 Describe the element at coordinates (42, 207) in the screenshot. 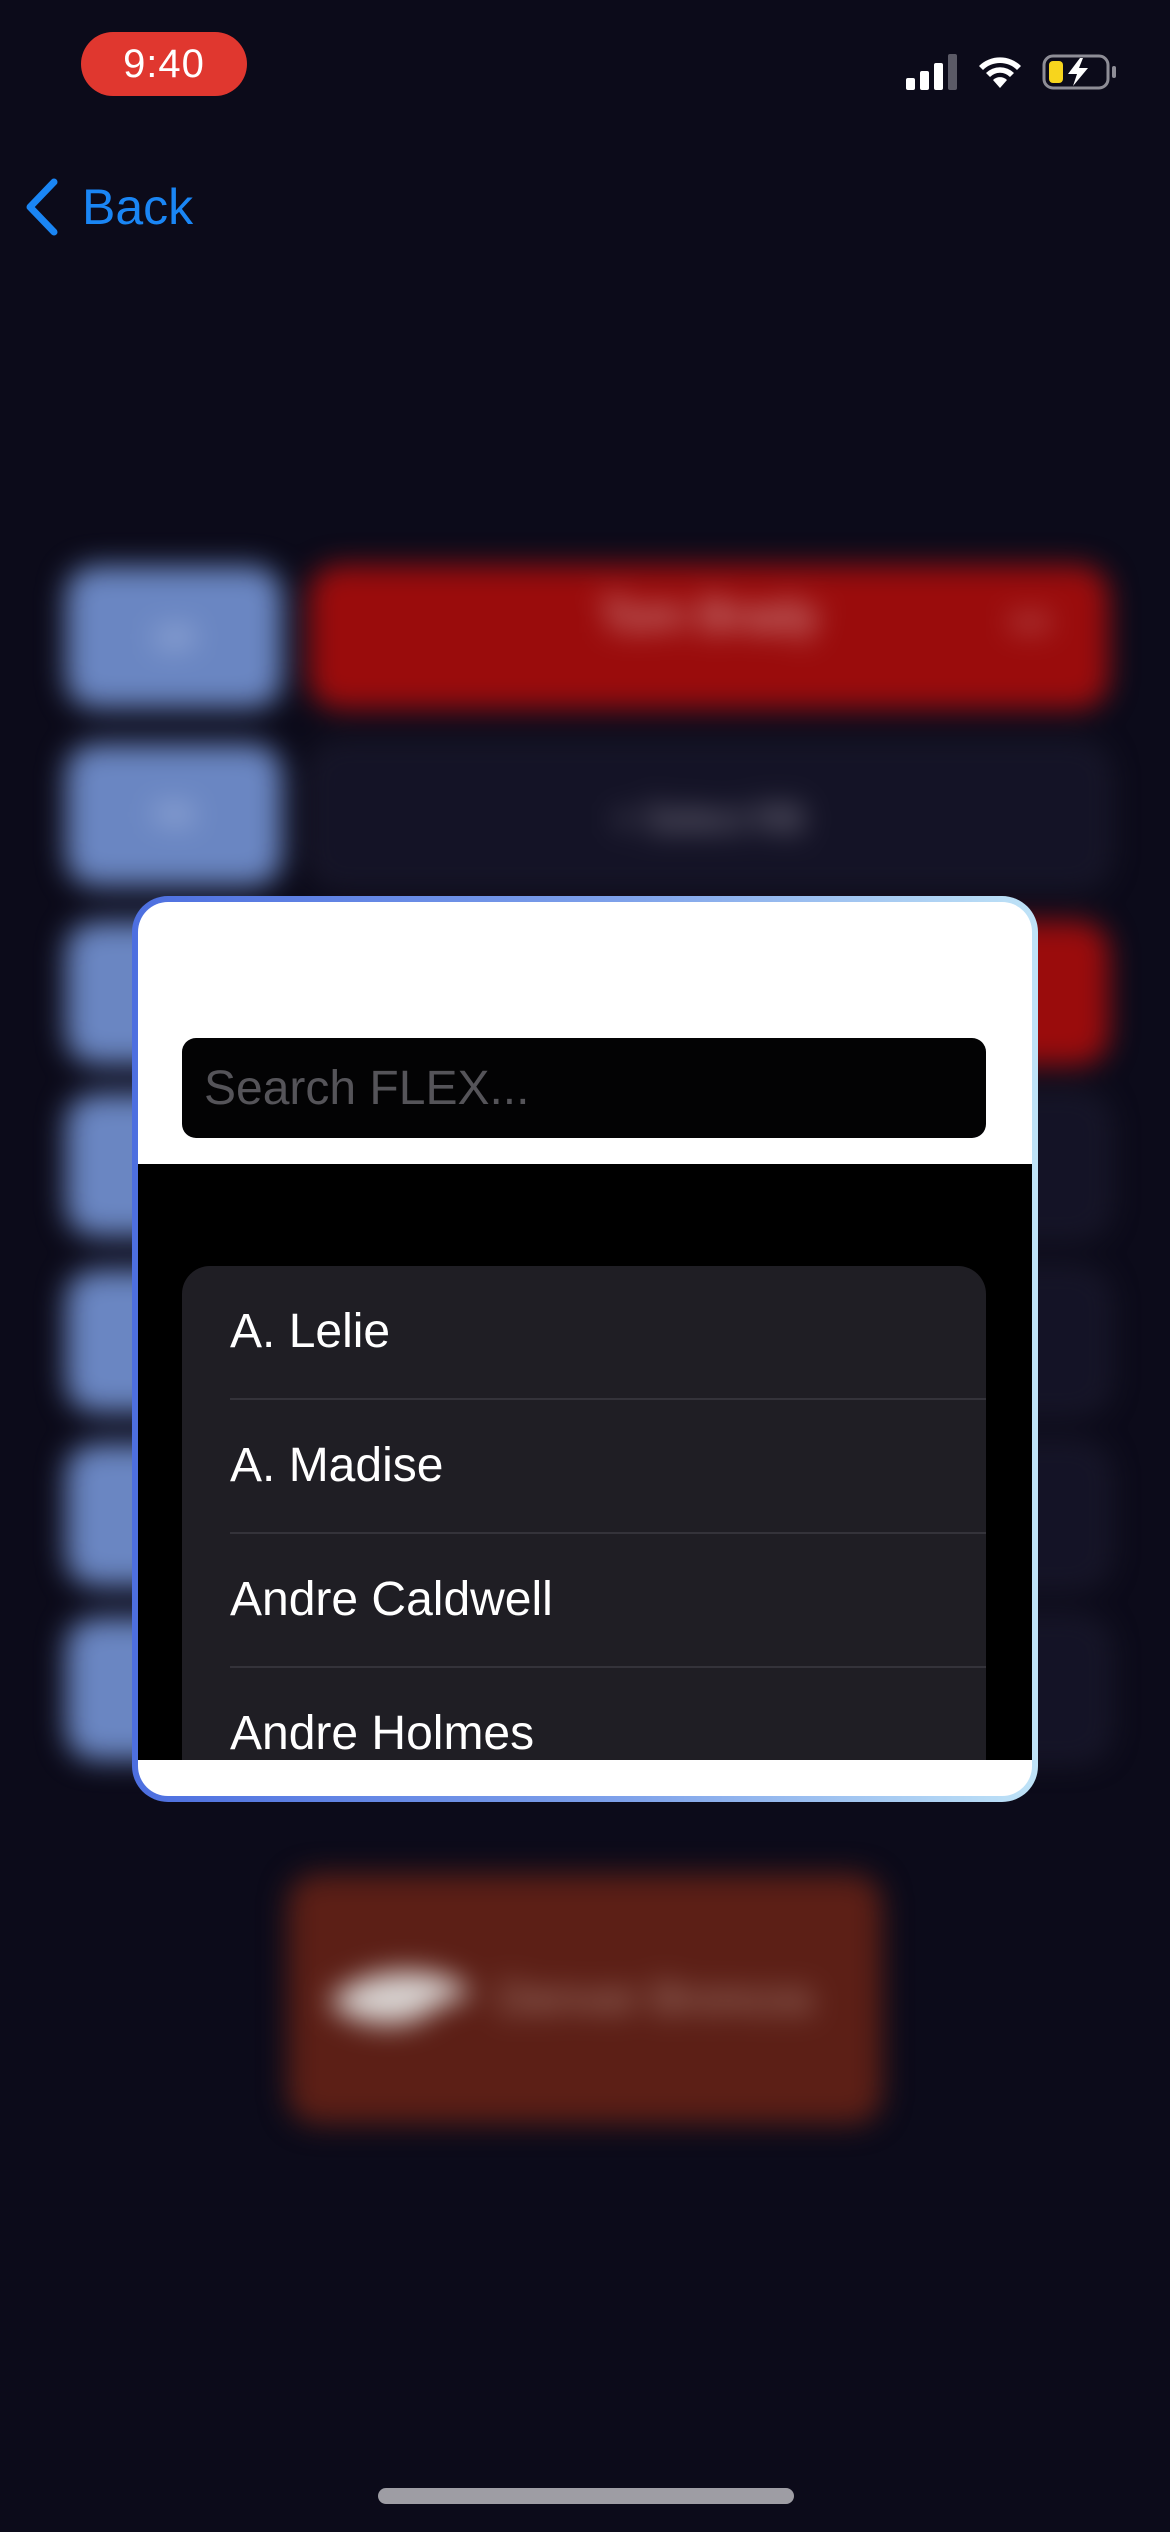

I see `chevron-left-icon` at that location.